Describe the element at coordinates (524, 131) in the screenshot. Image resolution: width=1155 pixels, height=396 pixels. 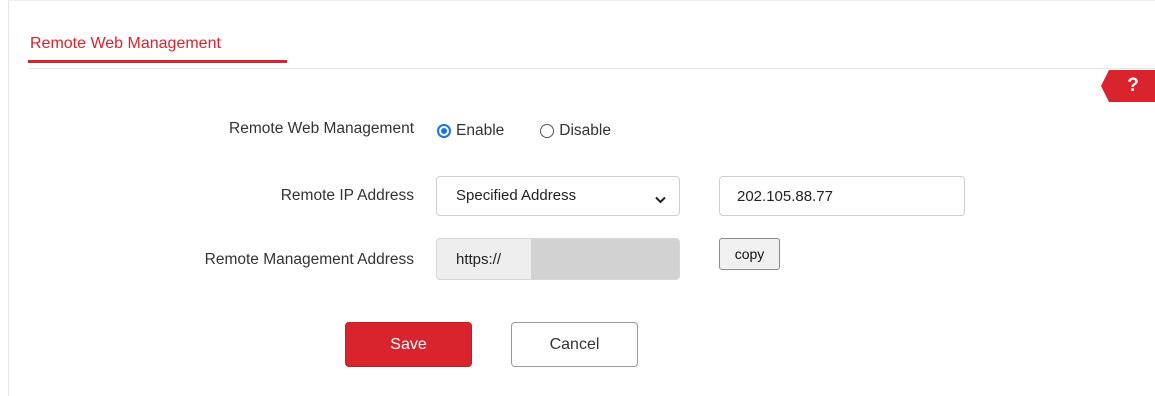
I see `remote-web-management-radio-group: Enable Disable` at that location.